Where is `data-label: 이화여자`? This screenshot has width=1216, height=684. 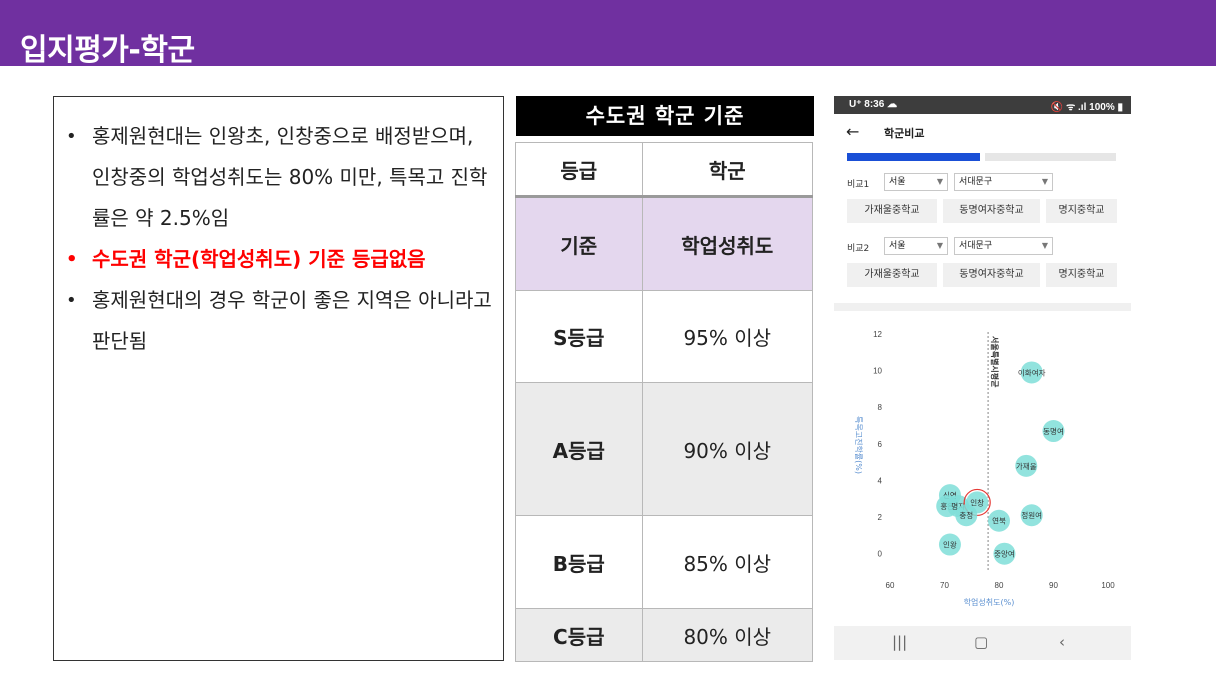 data-label: 이화여자 is located at coordinates (1032, 372).